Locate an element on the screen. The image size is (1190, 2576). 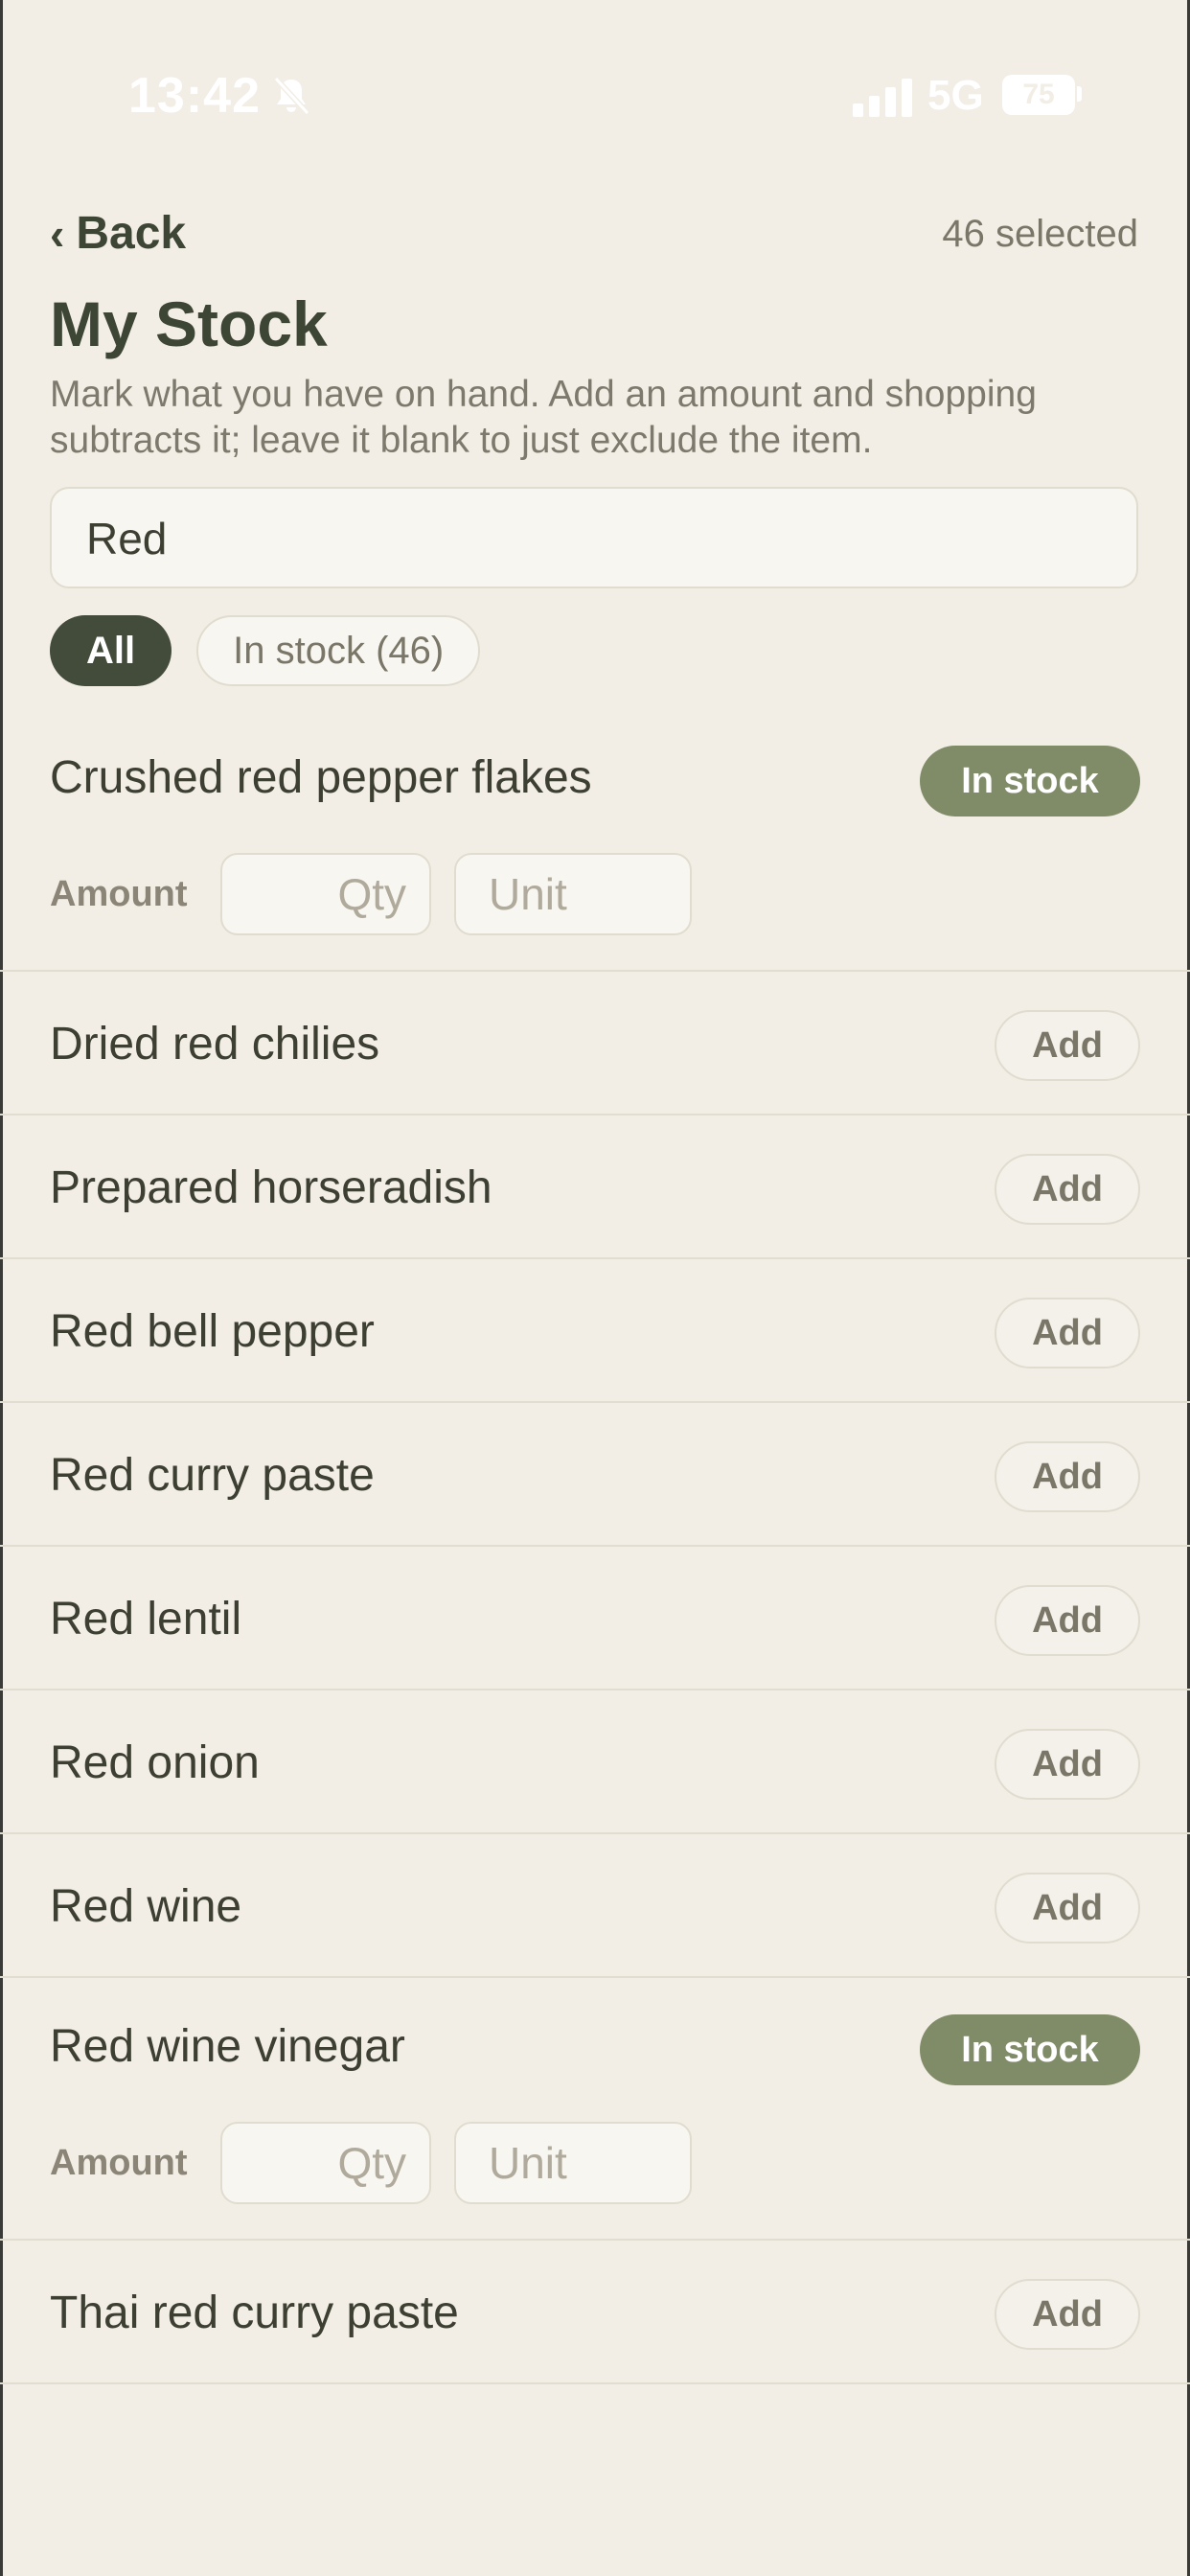
item-name: Red onion is located at coordinates (155, 1763).